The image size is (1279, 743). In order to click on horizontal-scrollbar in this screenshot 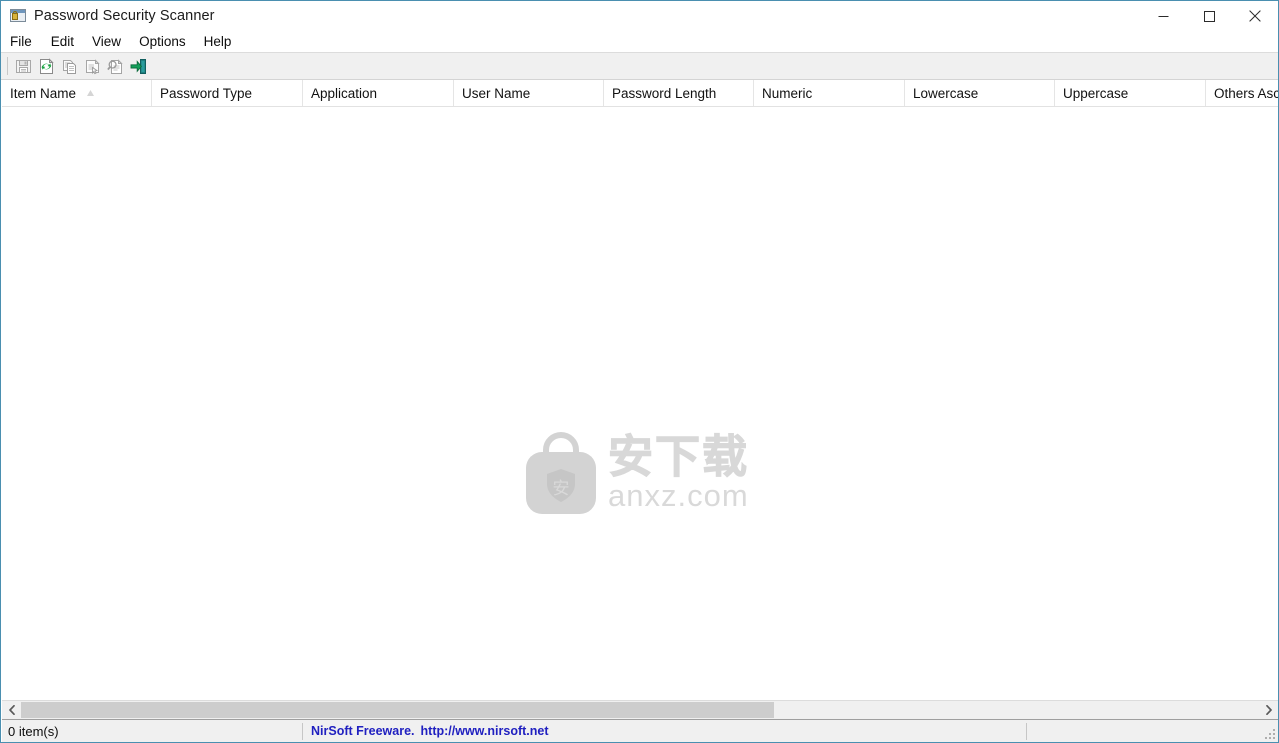, I will do `click(640, 709)`.